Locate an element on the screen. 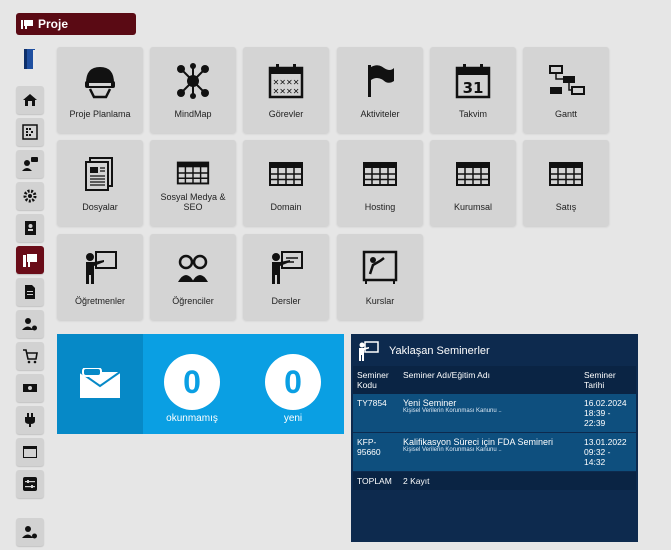 This screenshot has width=671, height=550. students-icon is located at coordinates (193, 268).